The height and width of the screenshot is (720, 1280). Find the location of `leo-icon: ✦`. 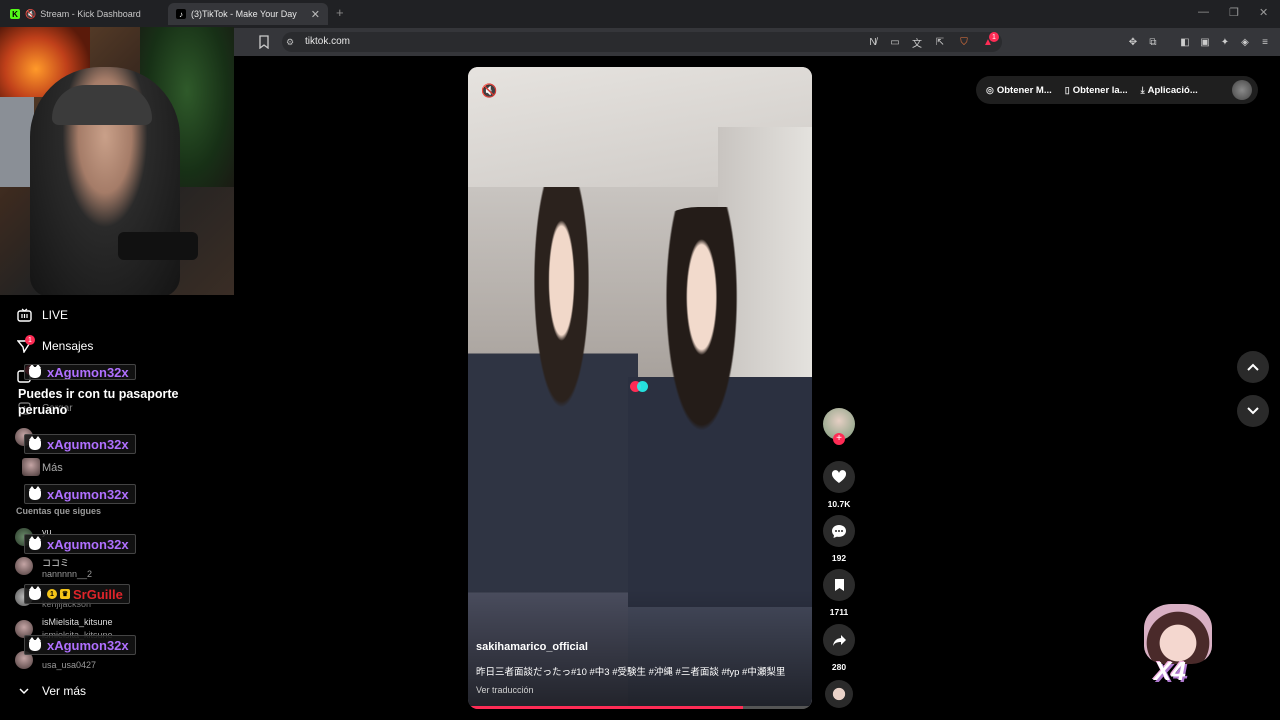

leo-icon: ✦ is located at coordinates (1225, 42).